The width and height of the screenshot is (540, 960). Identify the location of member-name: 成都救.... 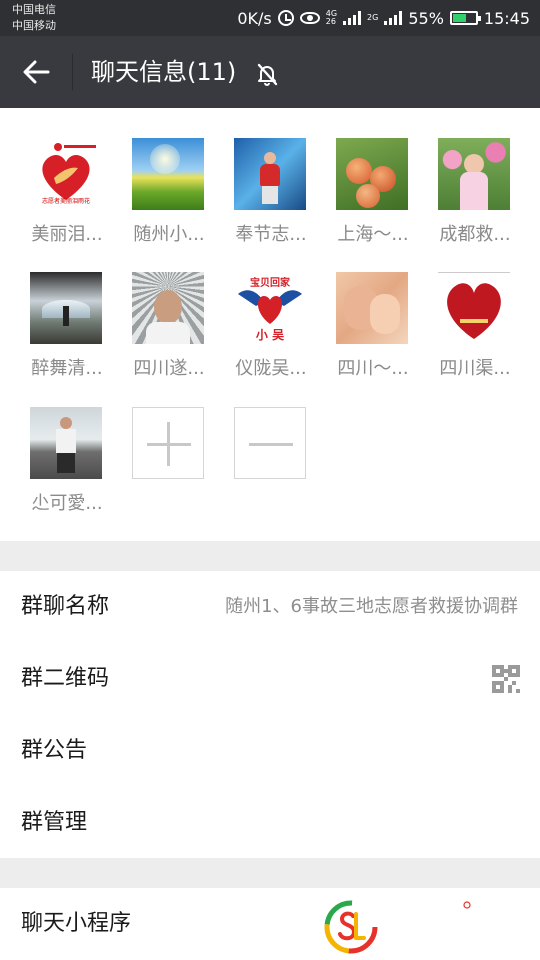
(475, 234).